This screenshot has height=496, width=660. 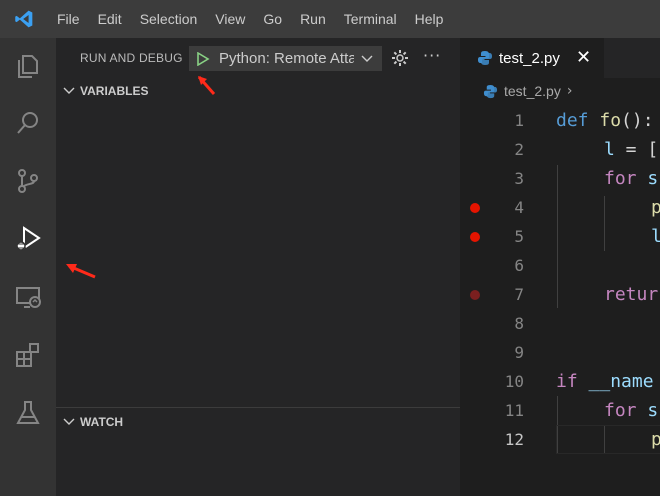 I want to click on menu-go: Go, so click(x=272, y=19).